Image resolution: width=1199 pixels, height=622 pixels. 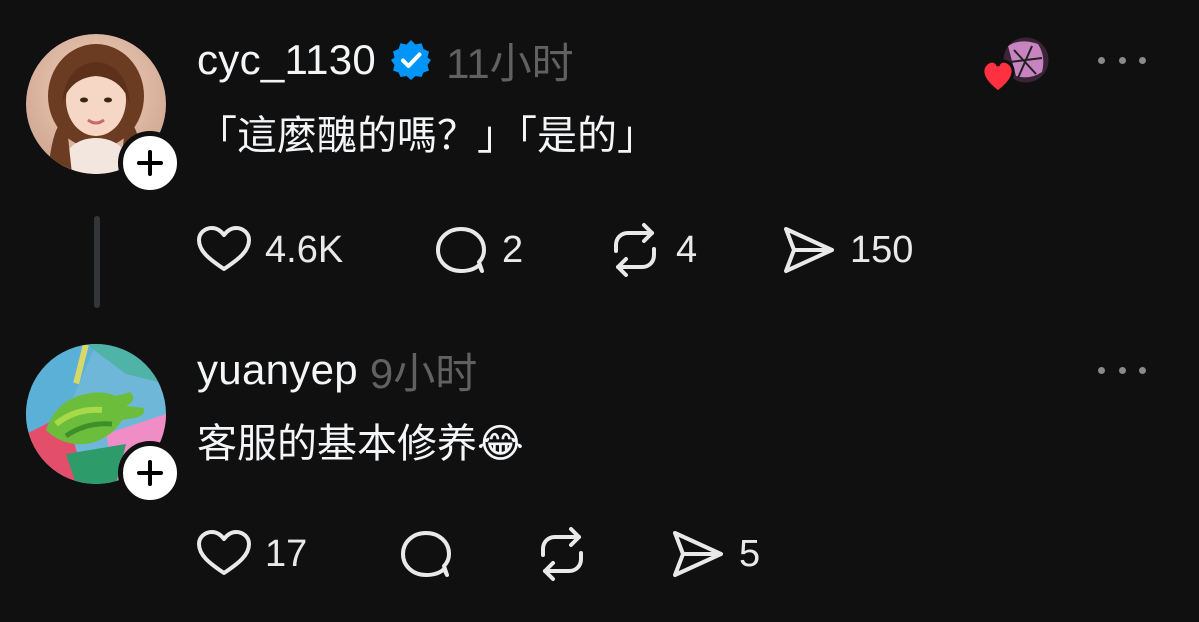 I want to click on reply-button: 2, so click(x=519, y=250).